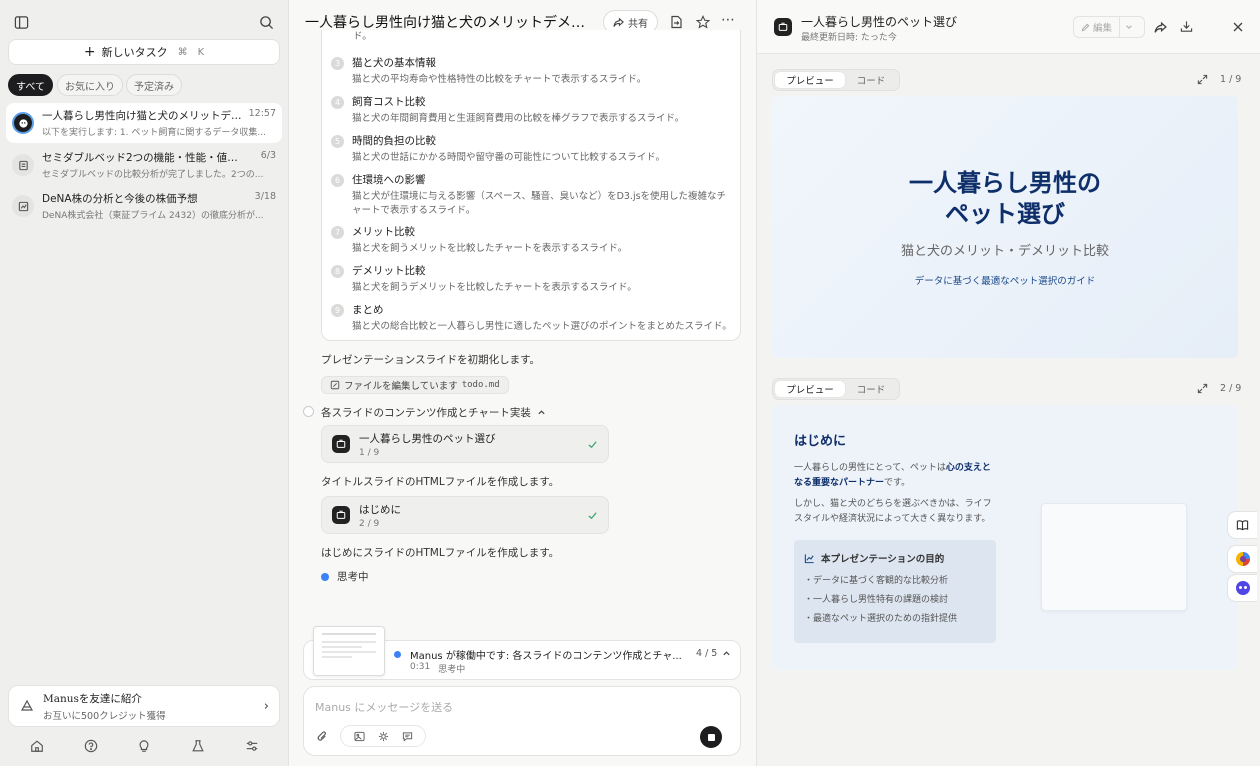  What do you see at coordinates (809, 558) in the screenshot?
I see `chart-line-icon` at bounding box center [809, 558].